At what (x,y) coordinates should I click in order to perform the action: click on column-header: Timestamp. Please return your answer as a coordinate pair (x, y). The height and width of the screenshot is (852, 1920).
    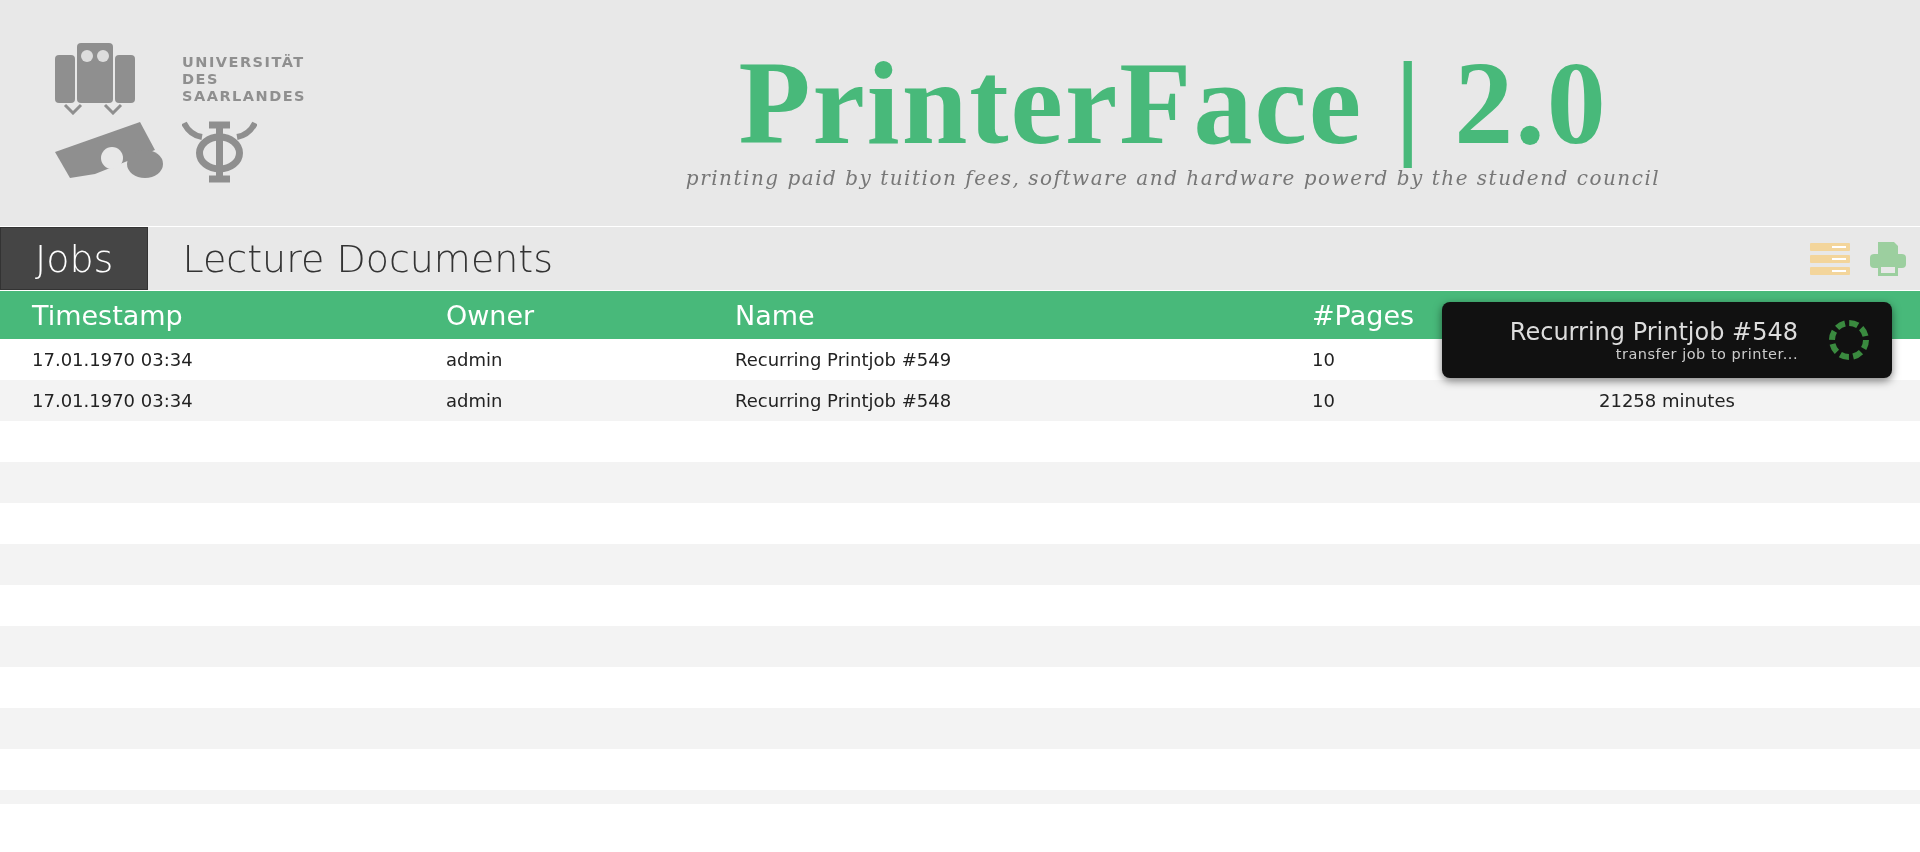
    Looking at the image, I should click on (108, 315).